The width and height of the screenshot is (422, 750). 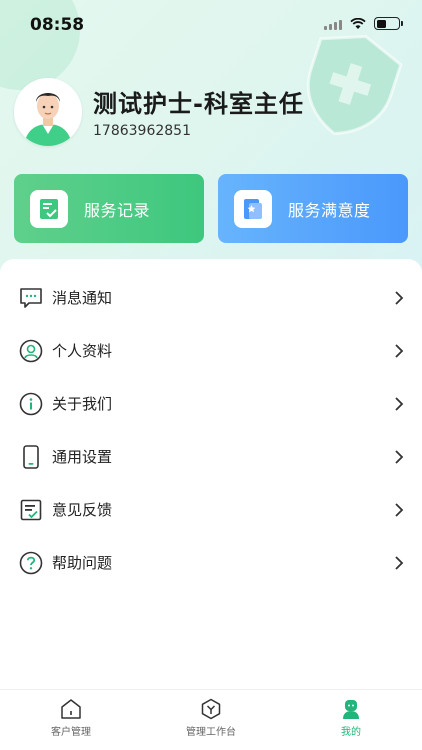 What do you see at coordinates (211, 732) in the screenshot?
I see `tab-label: 管理工作台` at bounding box center [211, 732].